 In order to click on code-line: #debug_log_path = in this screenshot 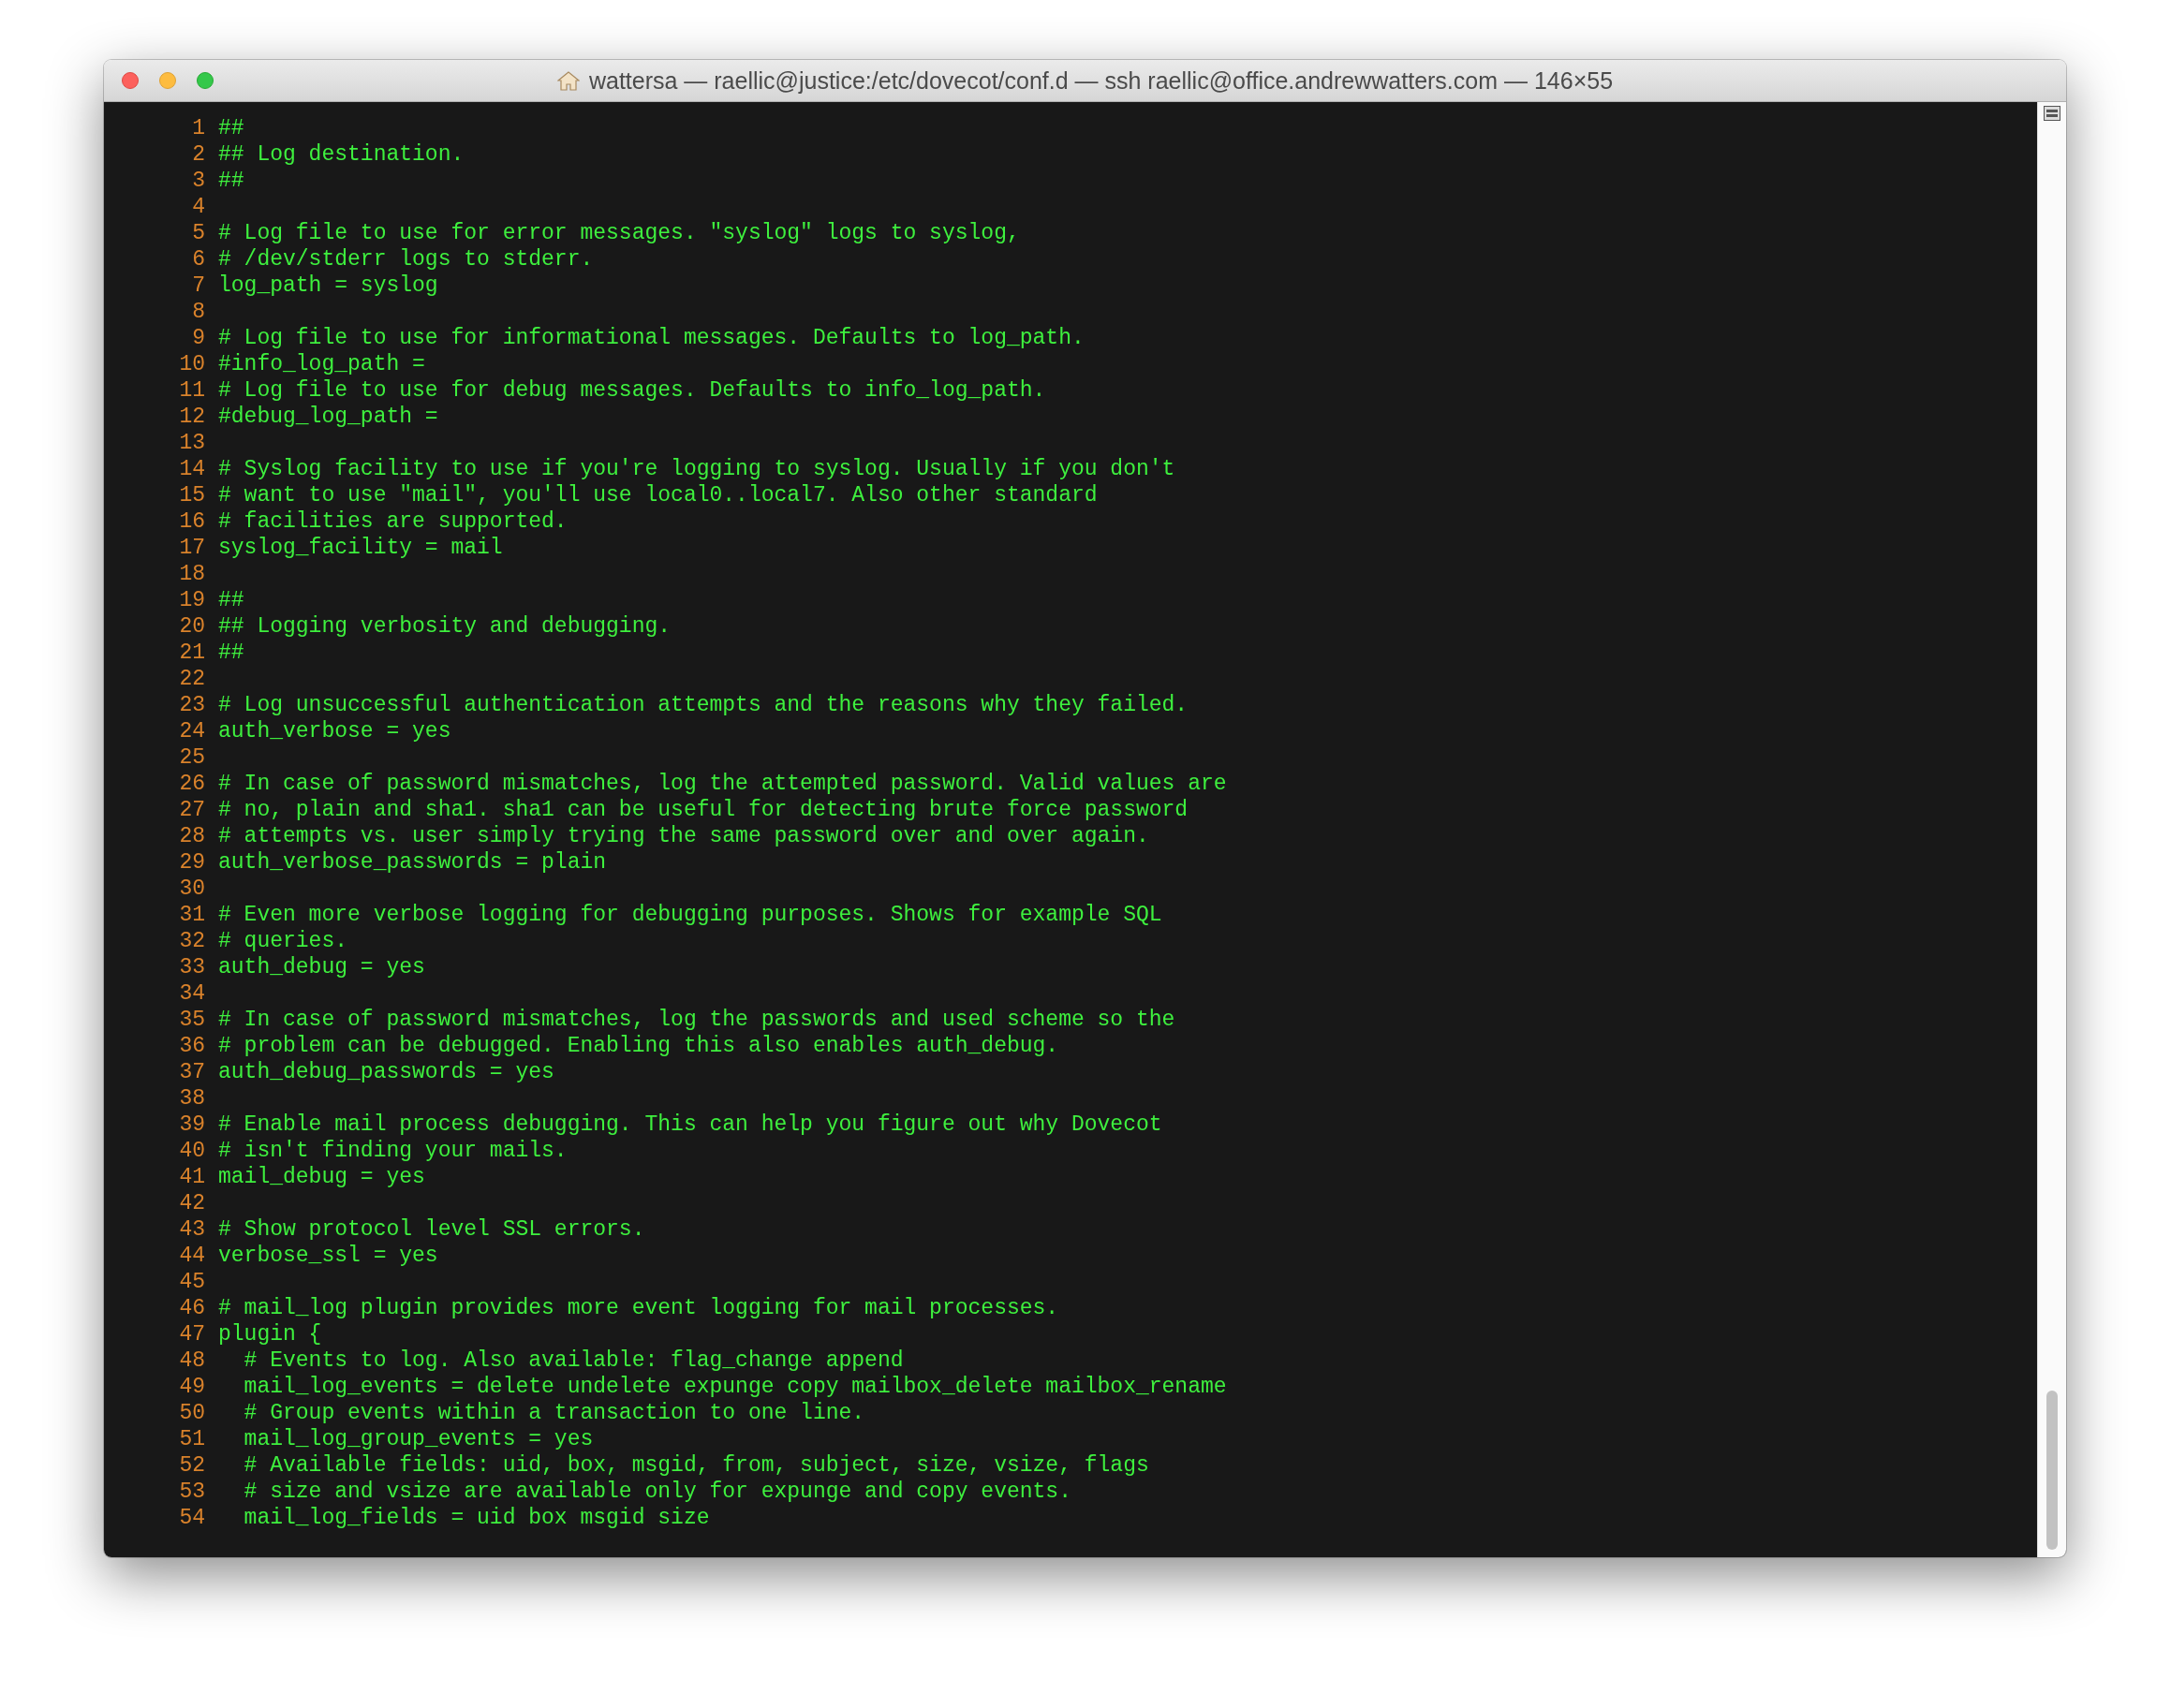, I will do `click(328, 417)`.